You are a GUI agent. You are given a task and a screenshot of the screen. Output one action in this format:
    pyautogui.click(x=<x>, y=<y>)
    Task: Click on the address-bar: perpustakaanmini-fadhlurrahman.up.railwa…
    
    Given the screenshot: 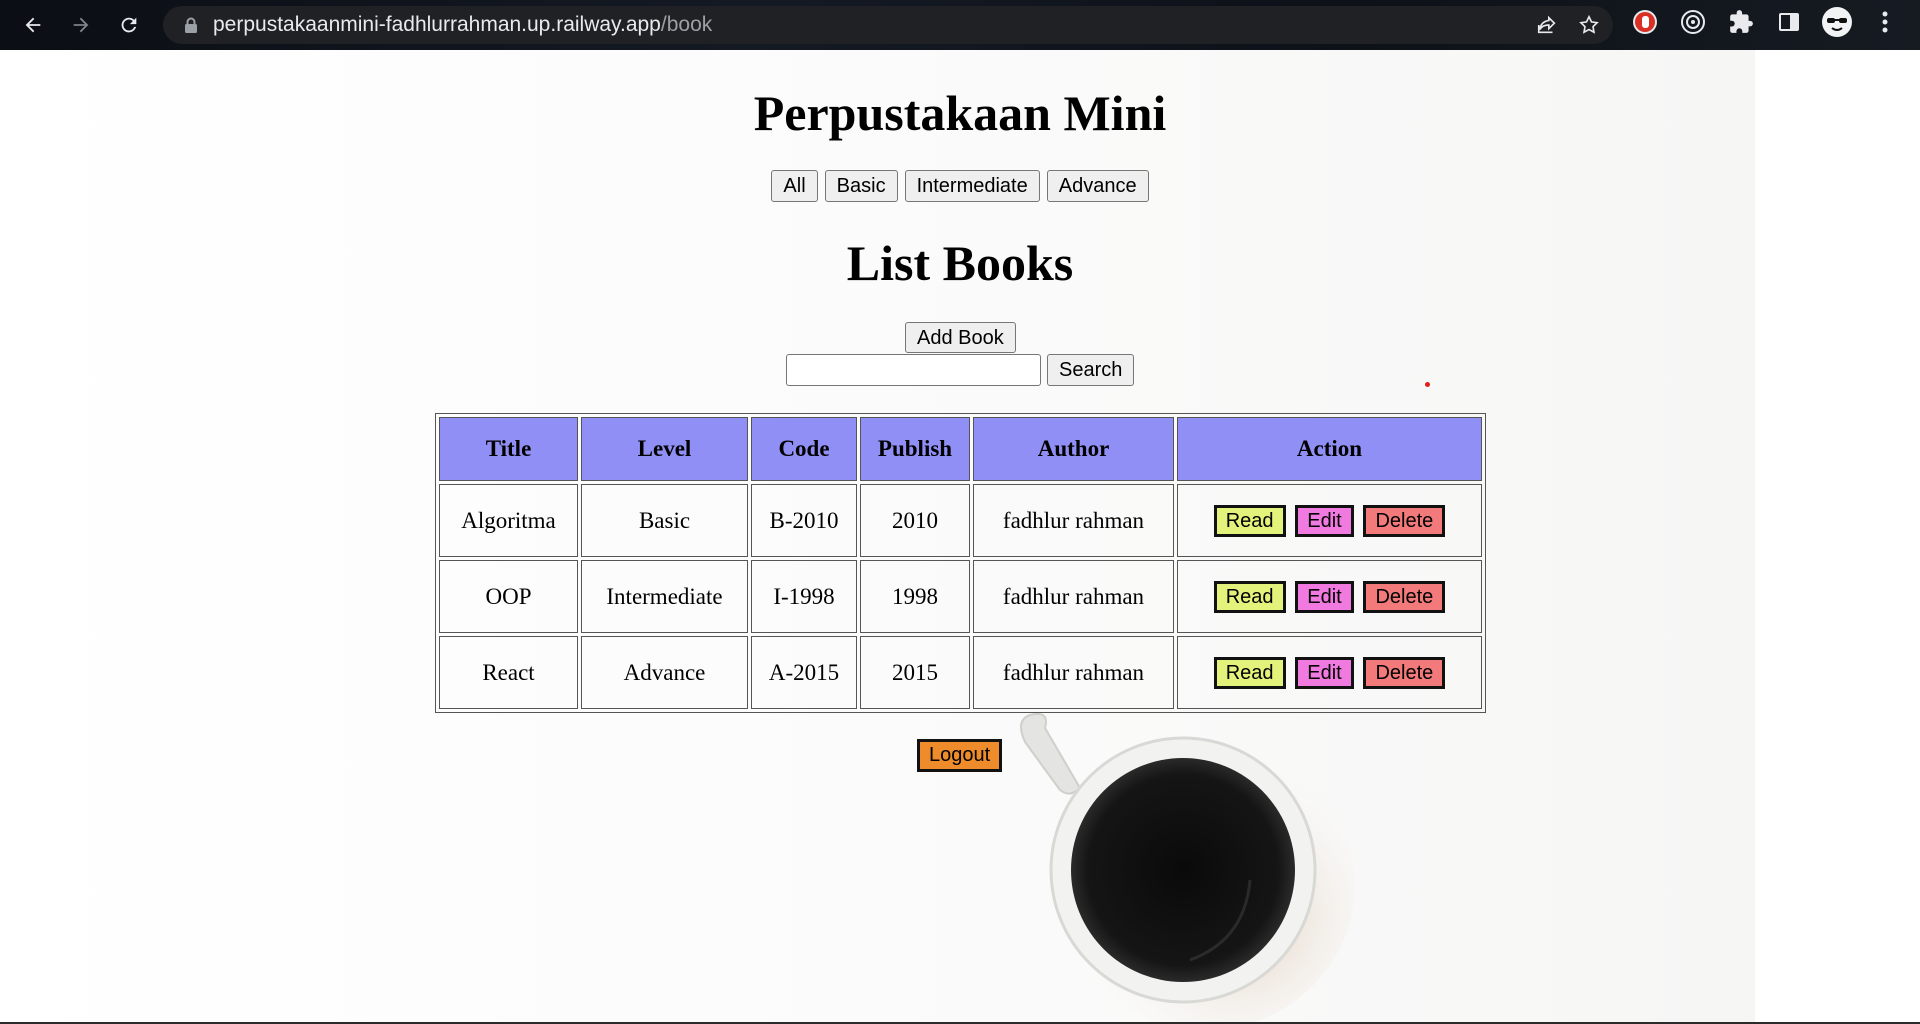 What is the action you would take?
    pyautogui.click(x=888, y=25)
    